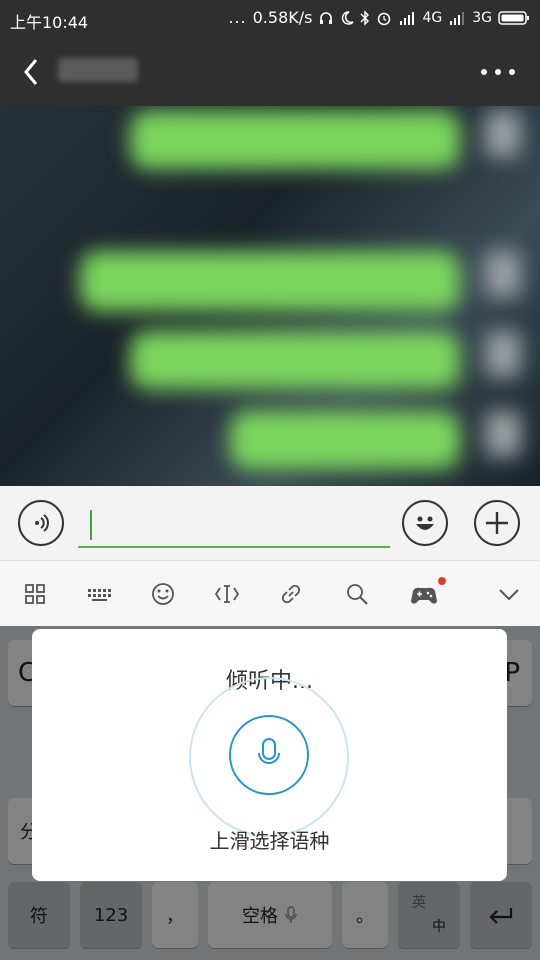 The height and width of the screenshot is (960, 540). What do you see at coordinates (269, 841) in the screenshot?
I see `language-select-hint: 上滑选择语种` at bounding box center [269, 841].